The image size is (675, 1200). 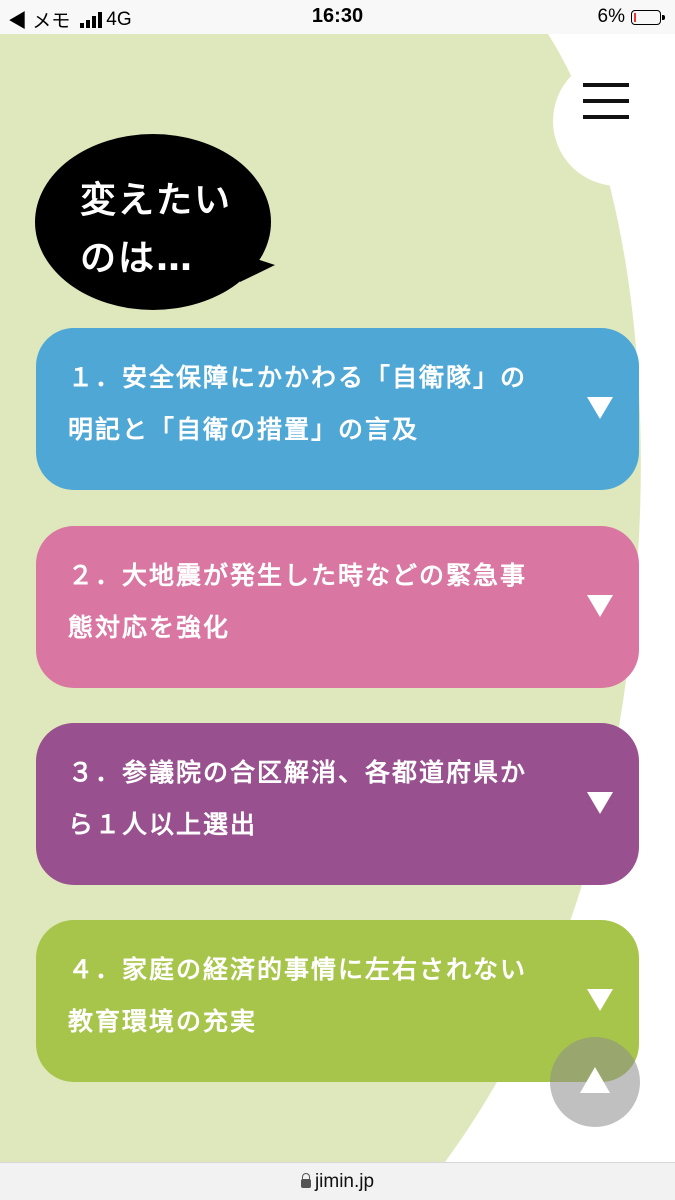 I want to click on url-domain: jimin.jp, so click(x=344, y=1181).